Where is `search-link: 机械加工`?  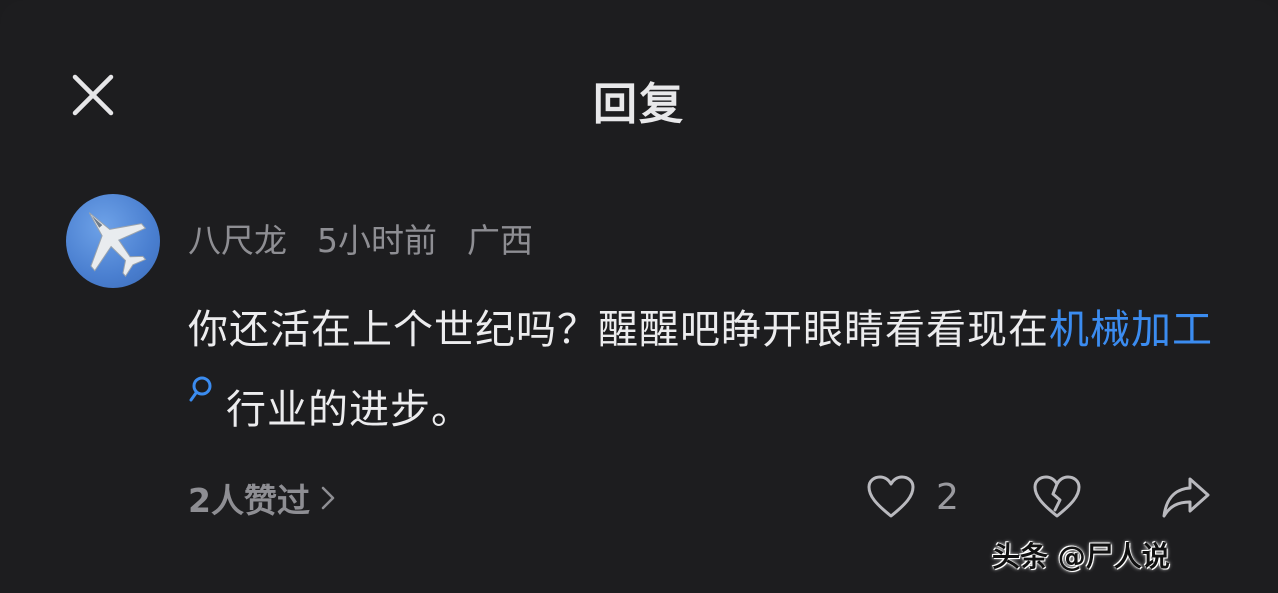
search-link: 机械加工 is located at coordinates (1131, 330).